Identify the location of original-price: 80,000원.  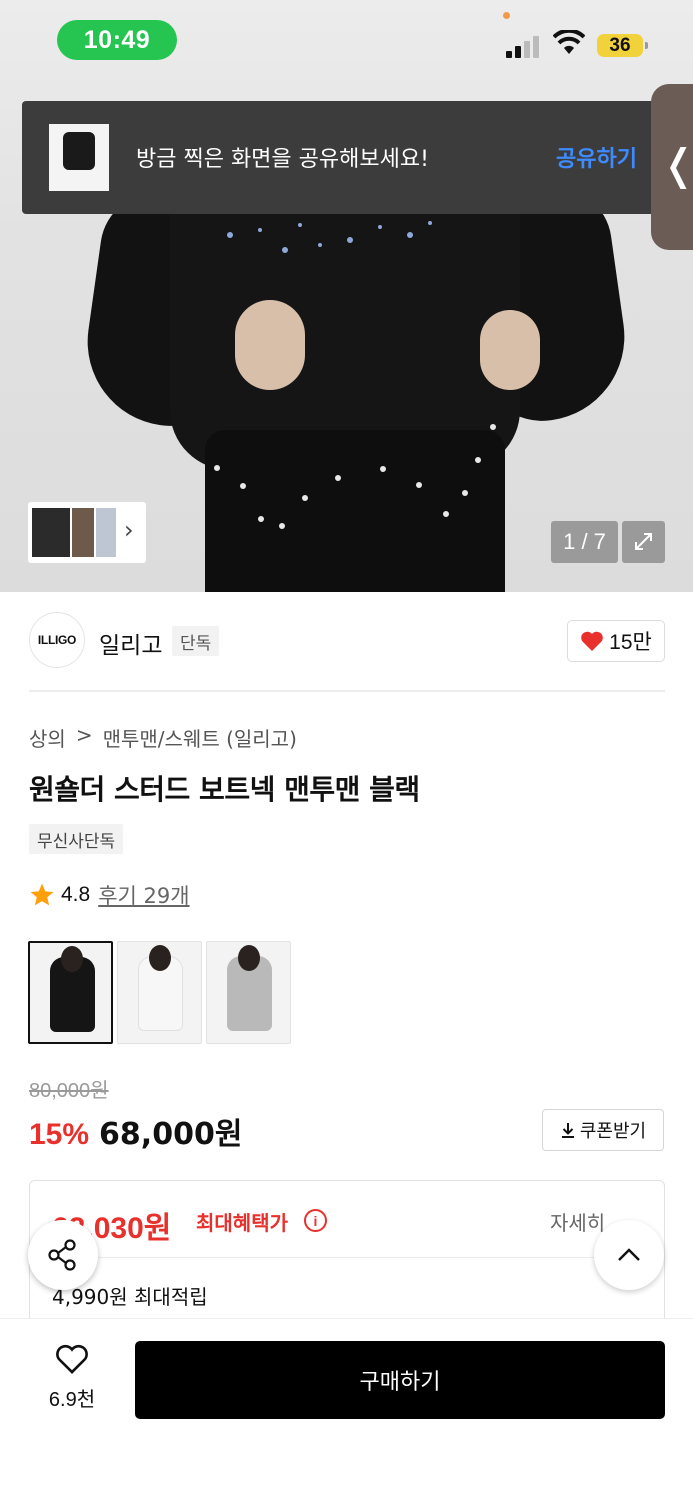
(69, 1091).